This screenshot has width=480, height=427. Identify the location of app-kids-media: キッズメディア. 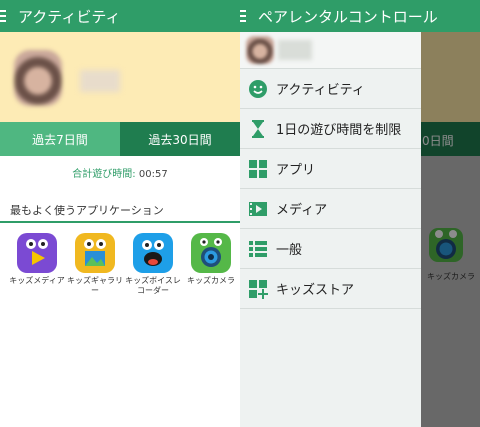
(37, 264).